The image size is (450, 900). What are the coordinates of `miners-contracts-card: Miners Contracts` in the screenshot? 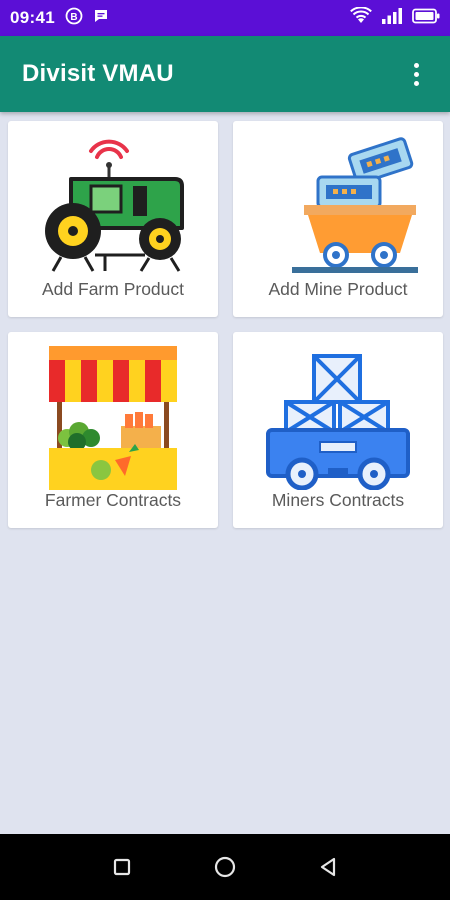 It's located at (338, 430).